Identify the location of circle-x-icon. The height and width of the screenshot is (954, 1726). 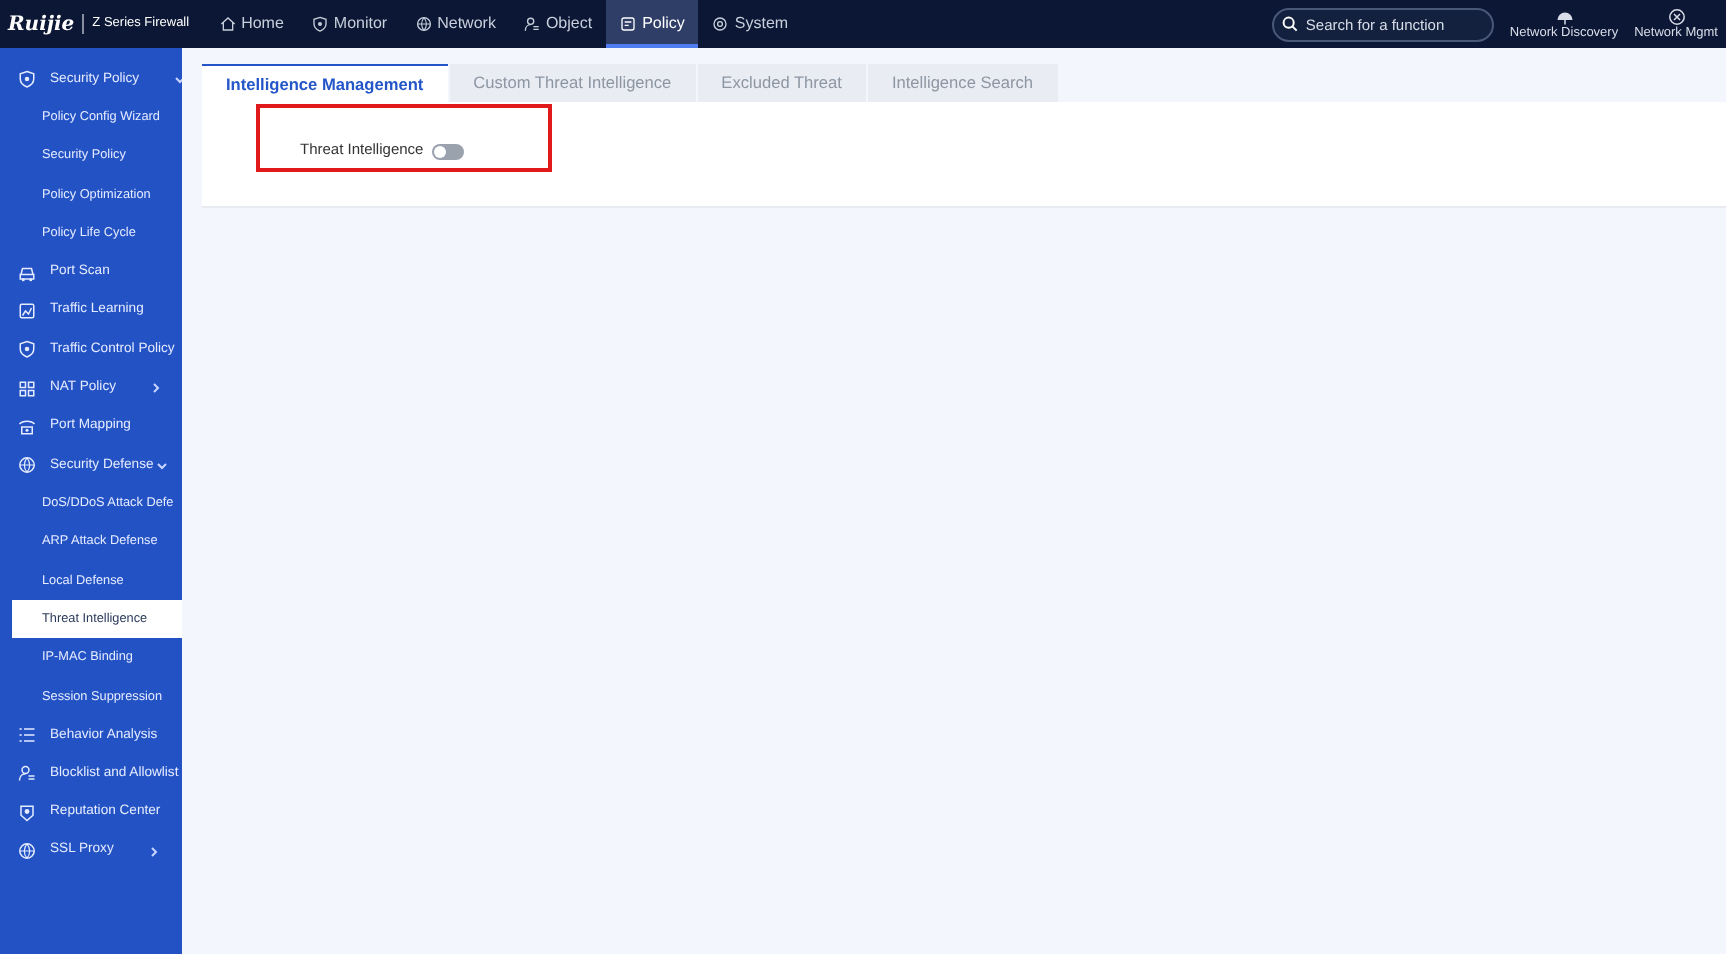
(1676, 16).